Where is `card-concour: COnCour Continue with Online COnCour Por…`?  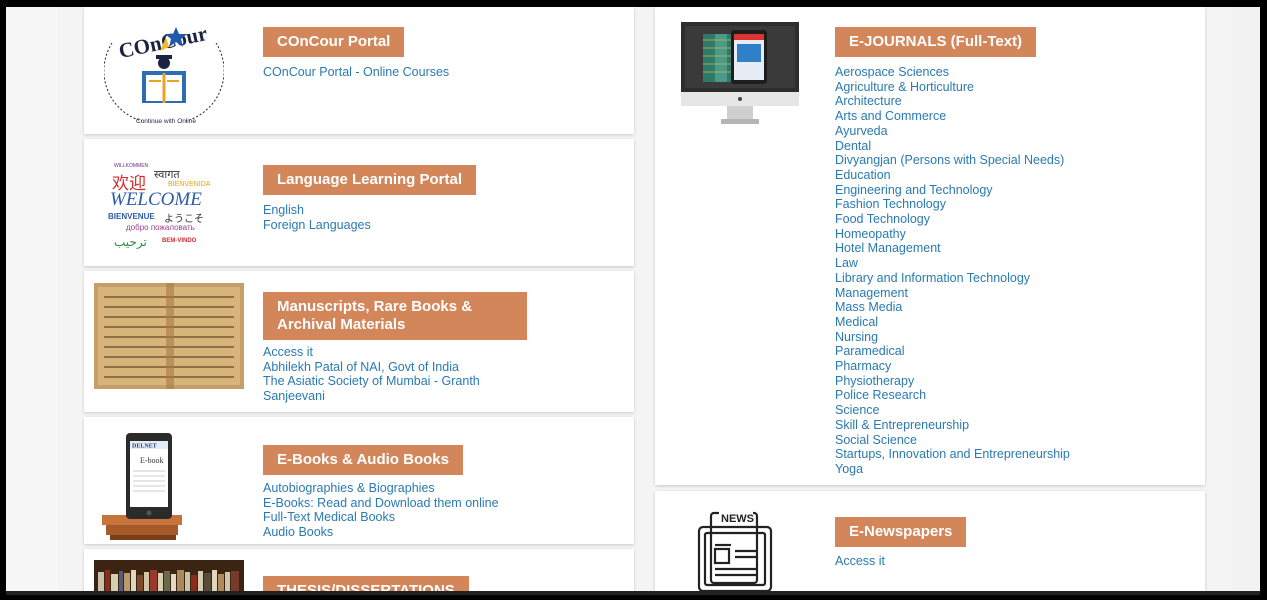 card-concour: COnCour Continue with Online COnCour Por… is located at coordinates (359, 70).